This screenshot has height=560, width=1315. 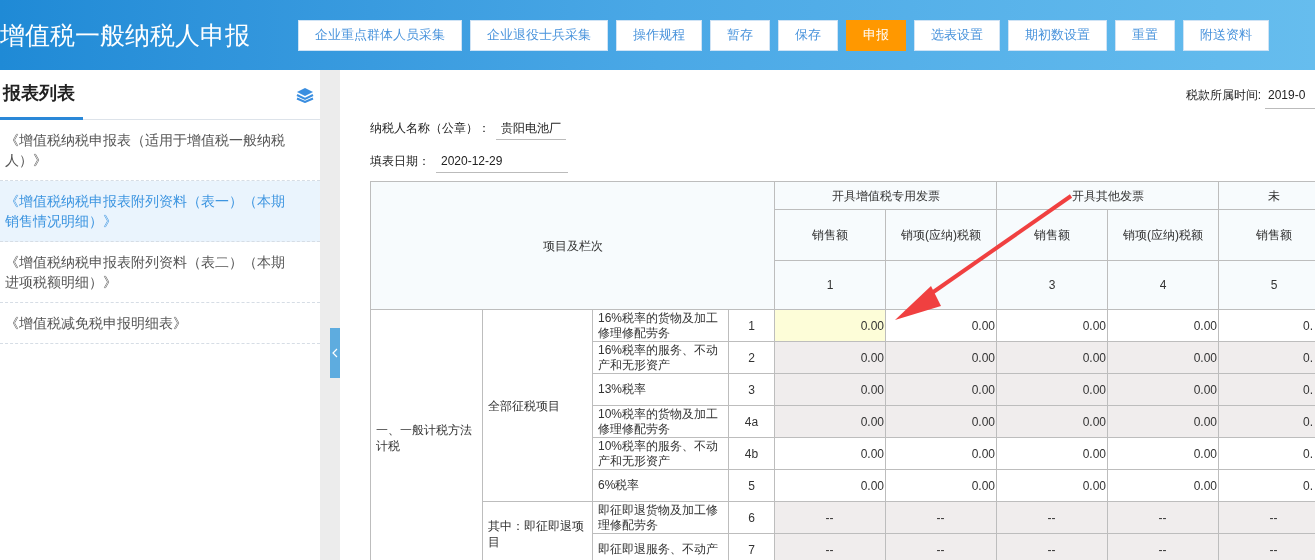 What do you see at coordinates (660, 421) in the screenshot?
I see `row-label: 10%税率的货物及加工修理修配劳务` at bounding box center [660, 421].